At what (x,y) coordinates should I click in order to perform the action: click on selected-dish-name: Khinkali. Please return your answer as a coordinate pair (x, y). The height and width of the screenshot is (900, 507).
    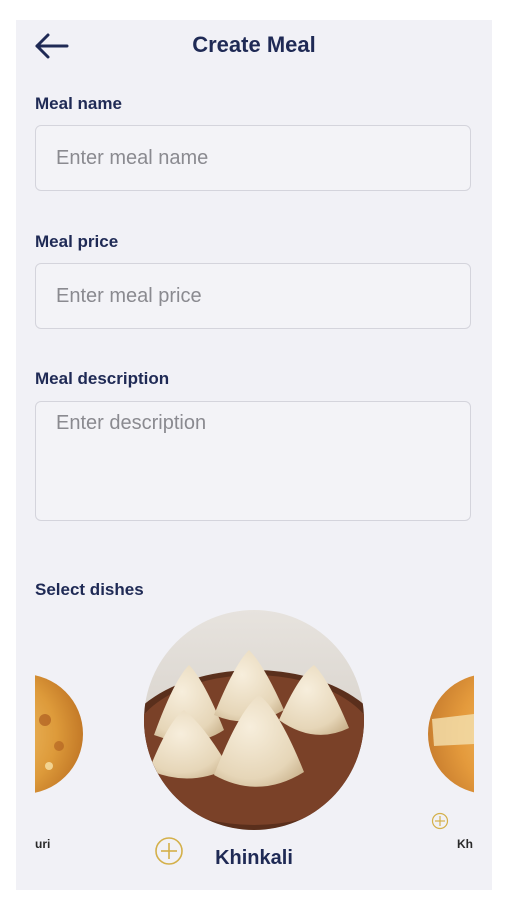
    Looking at the image, I should click on (254, 858).